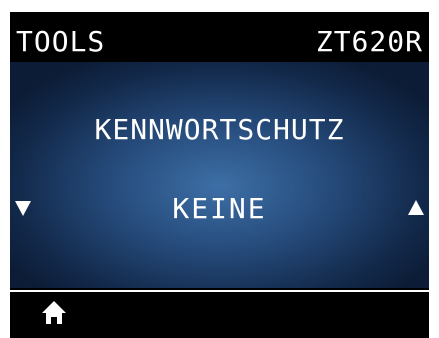  I want to click on setting-label: KENNWORTSCHUTZ, so click(219, 129).